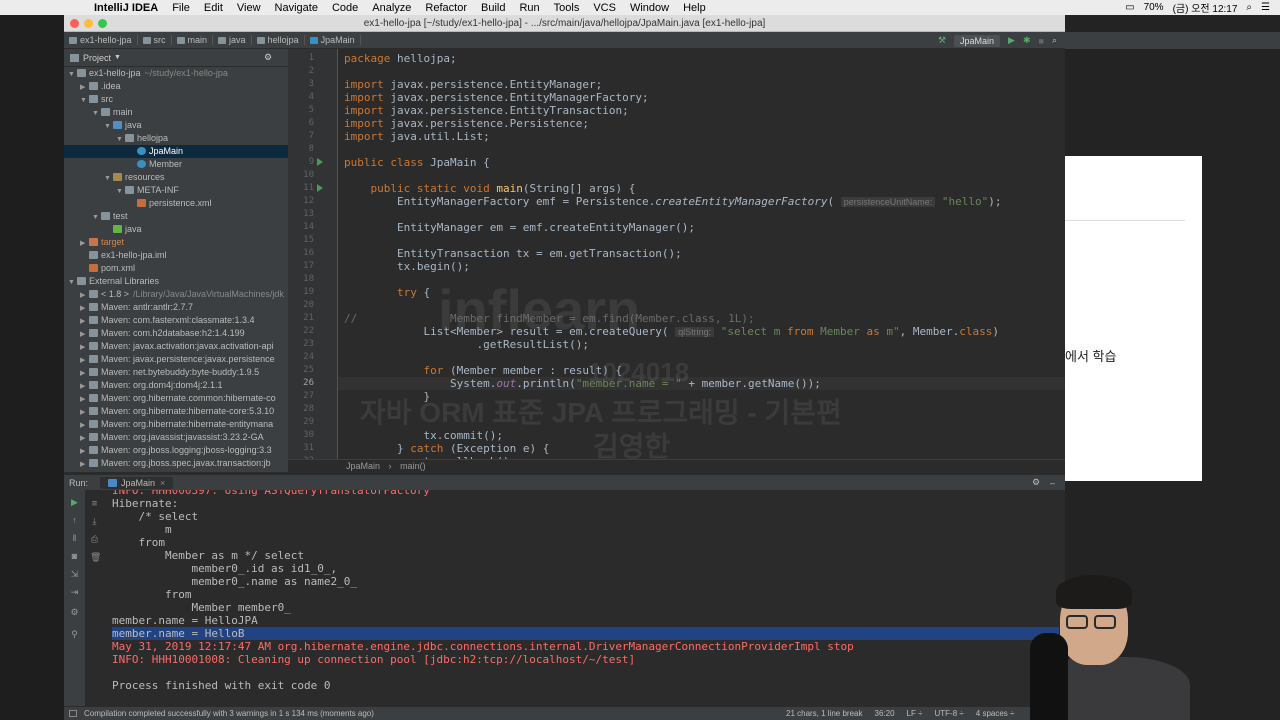  Describe the element at coordinates (176, 216) in the screenshot. I see `tree-item: ▼ test` at that location.